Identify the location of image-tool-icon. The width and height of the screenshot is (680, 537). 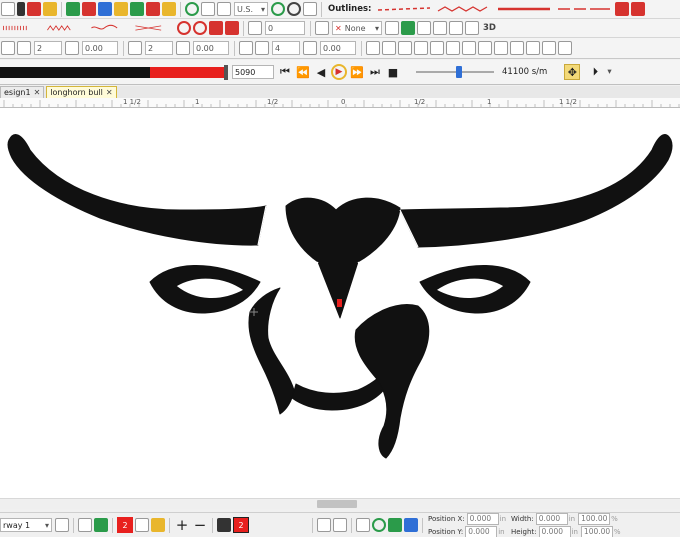
(73, 9).